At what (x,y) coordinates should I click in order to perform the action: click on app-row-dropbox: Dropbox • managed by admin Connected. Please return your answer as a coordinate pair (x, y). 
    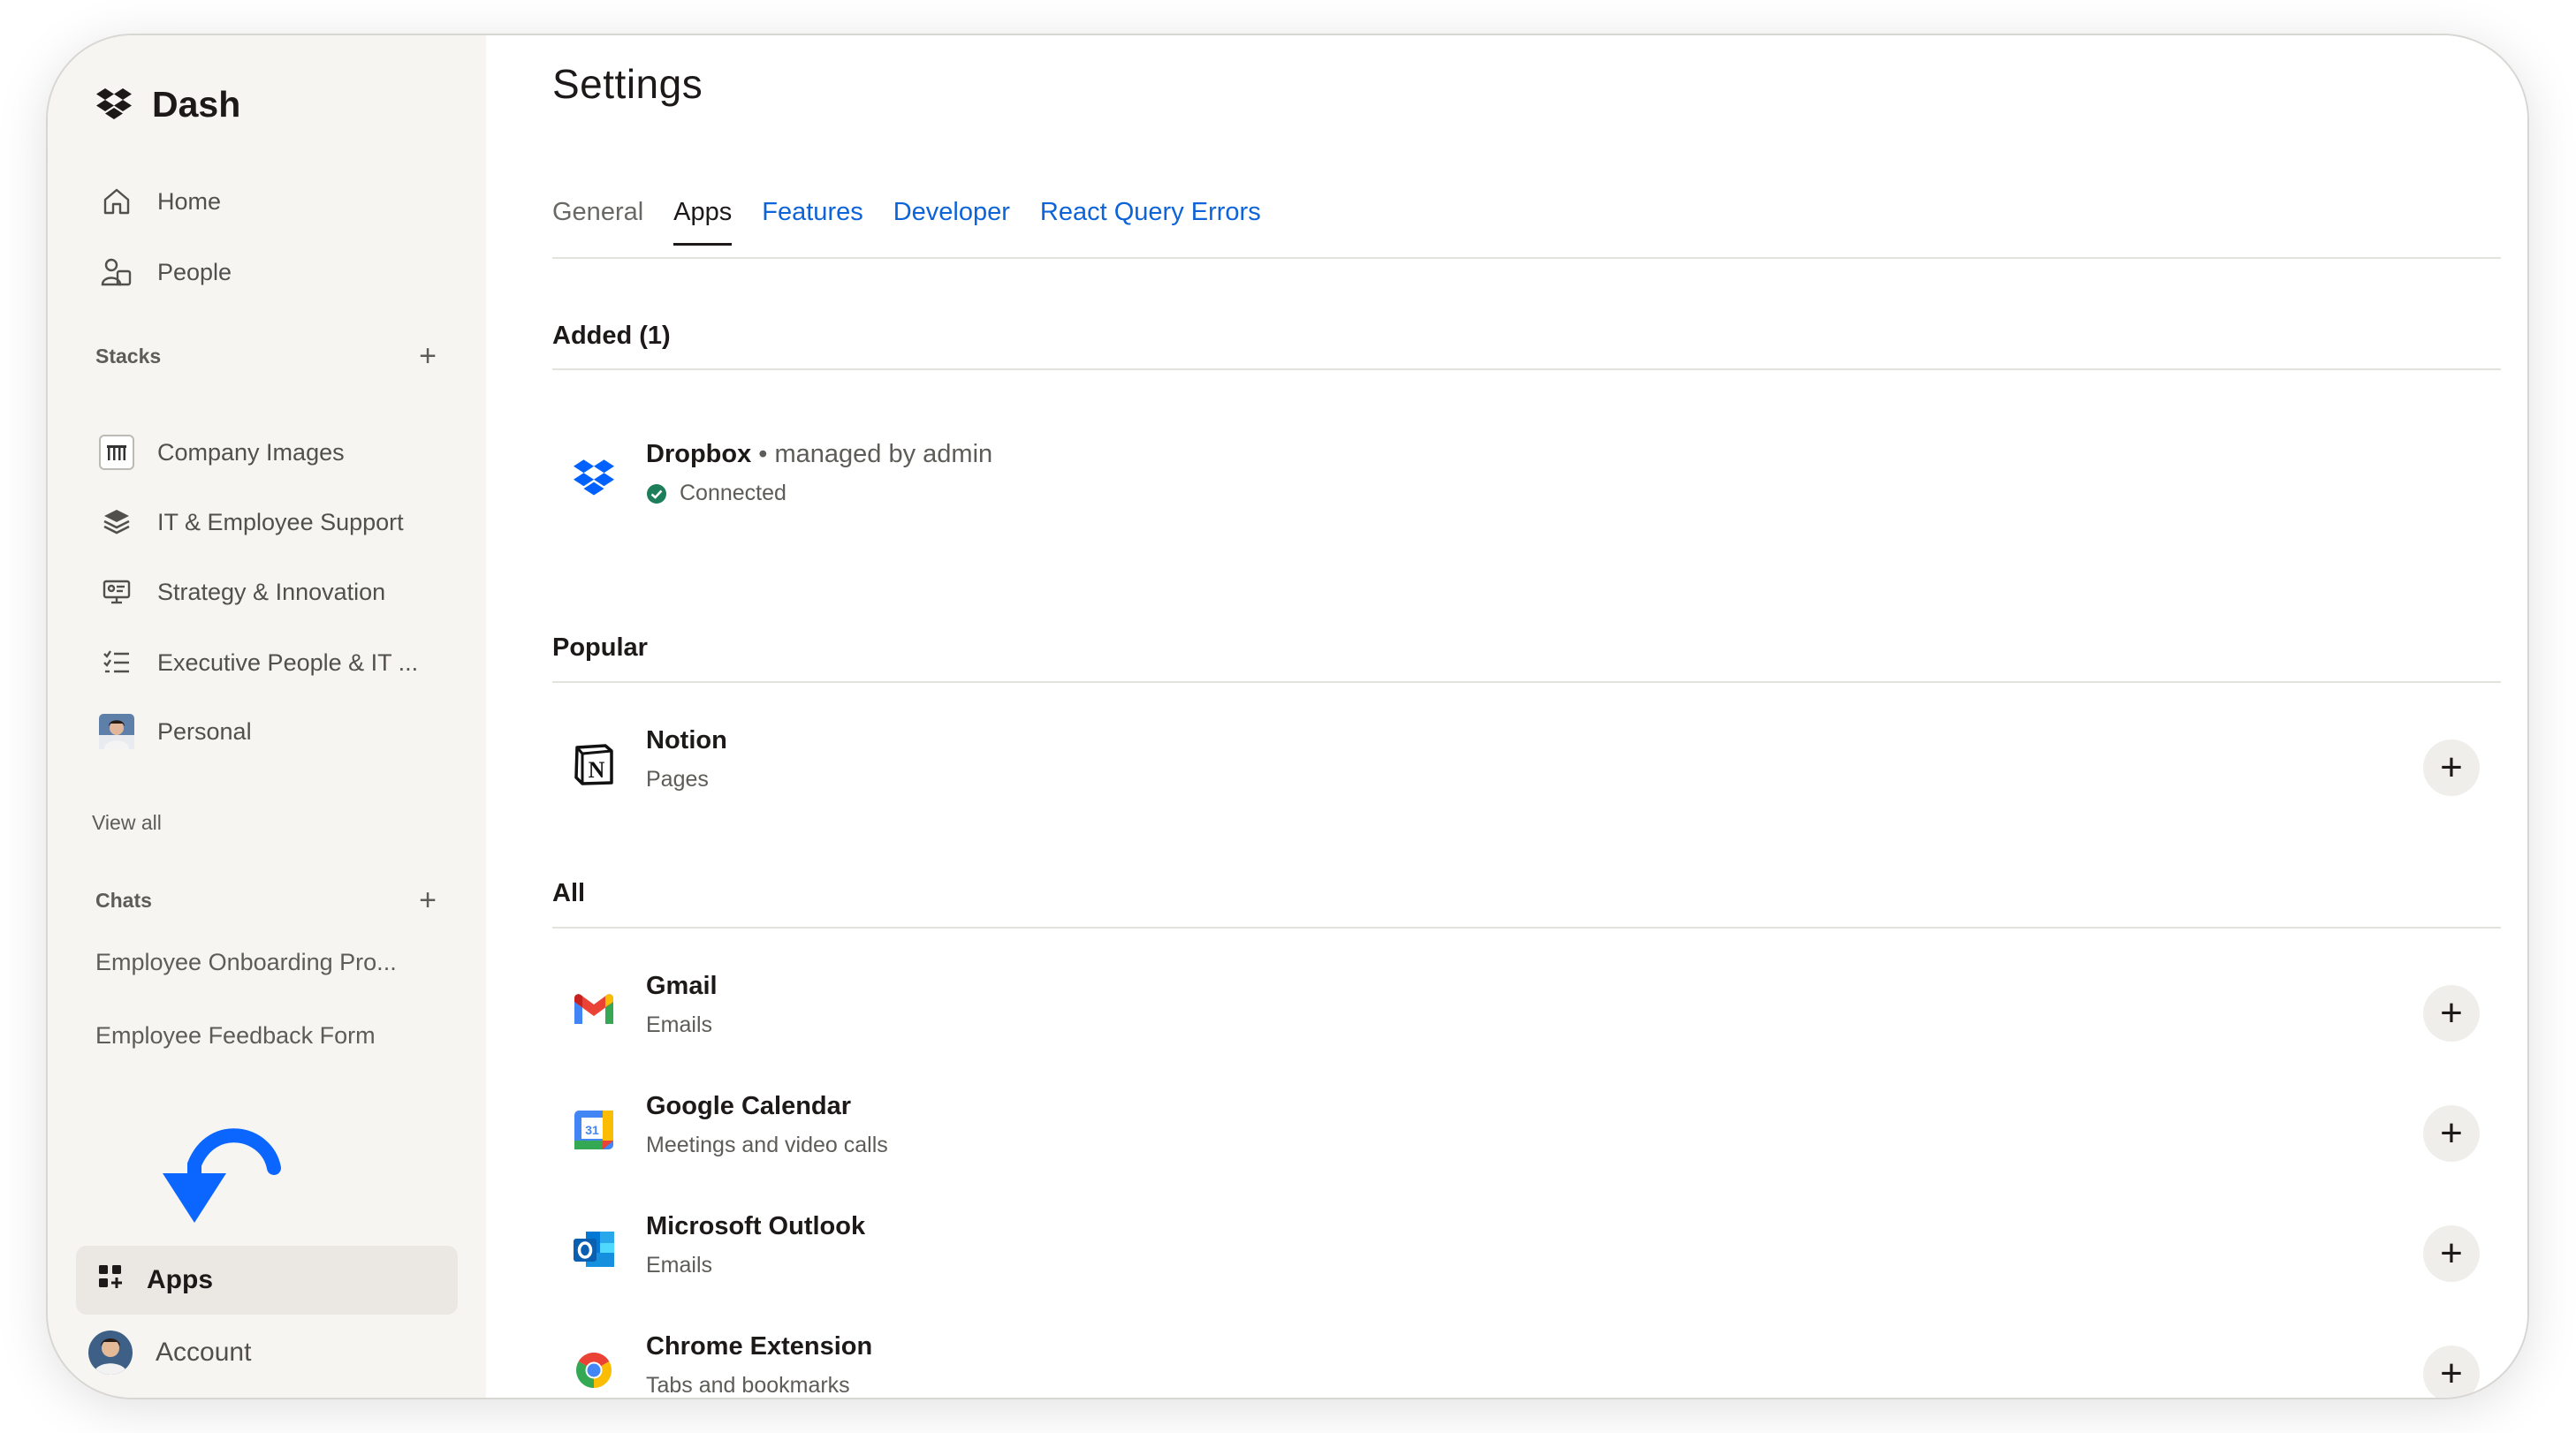
    Looking at the image, I should click on (1526, 476).